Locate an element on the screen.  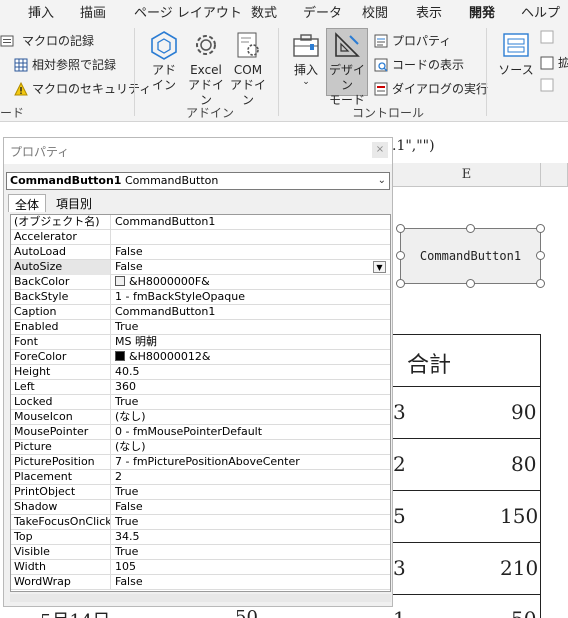
property-row-selected: AutoSize False ▼ is located at coordinates (200, 267).